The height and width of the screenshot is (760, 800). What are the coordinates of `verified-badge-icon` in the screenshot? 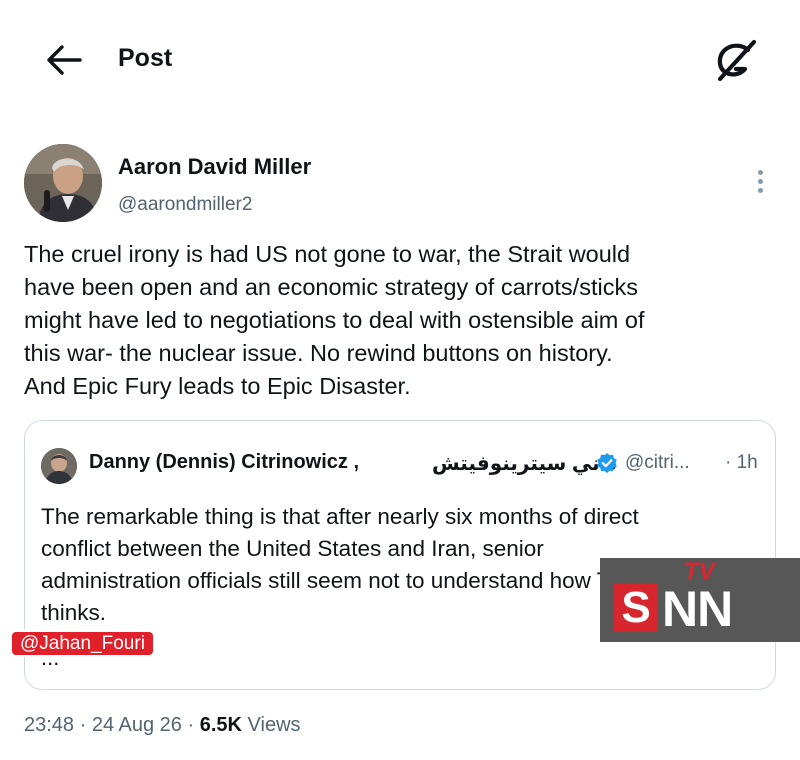 It's located at (607, 463).